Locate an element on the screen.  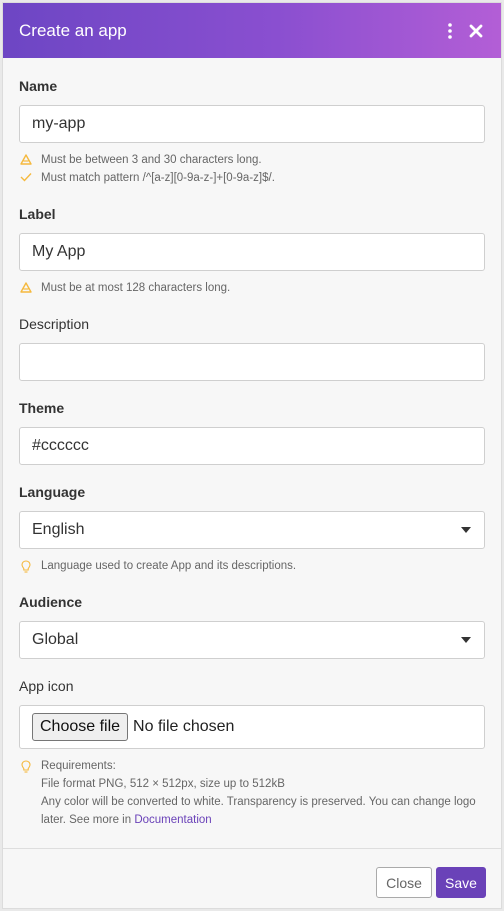
dialog-title: Create an app is located at coordinates (73, 30).